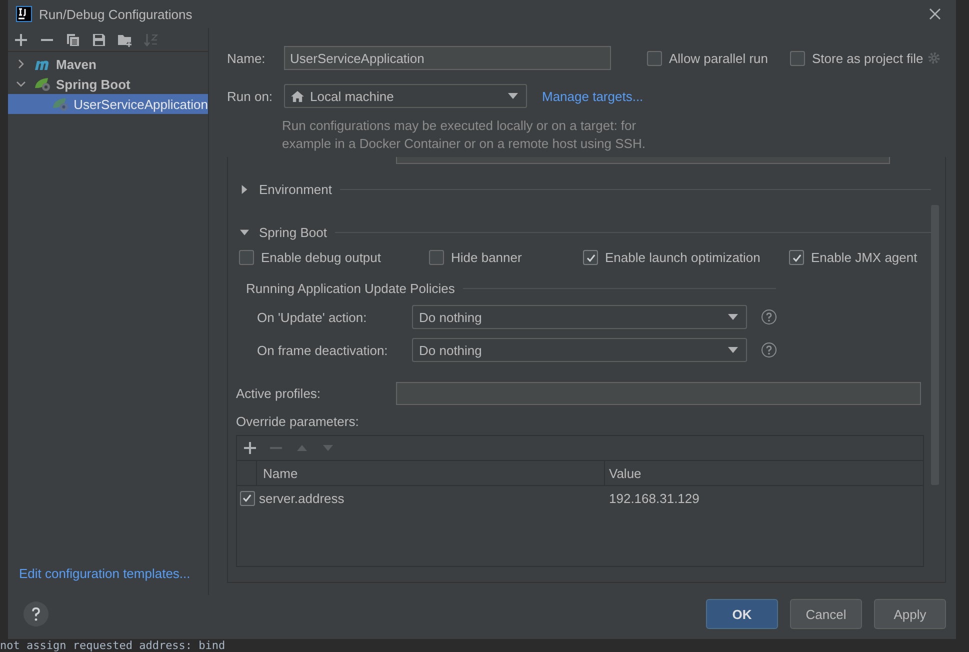 The image size is (969, 652). I want to click on section-toggle: Environment, so click(286, 189).